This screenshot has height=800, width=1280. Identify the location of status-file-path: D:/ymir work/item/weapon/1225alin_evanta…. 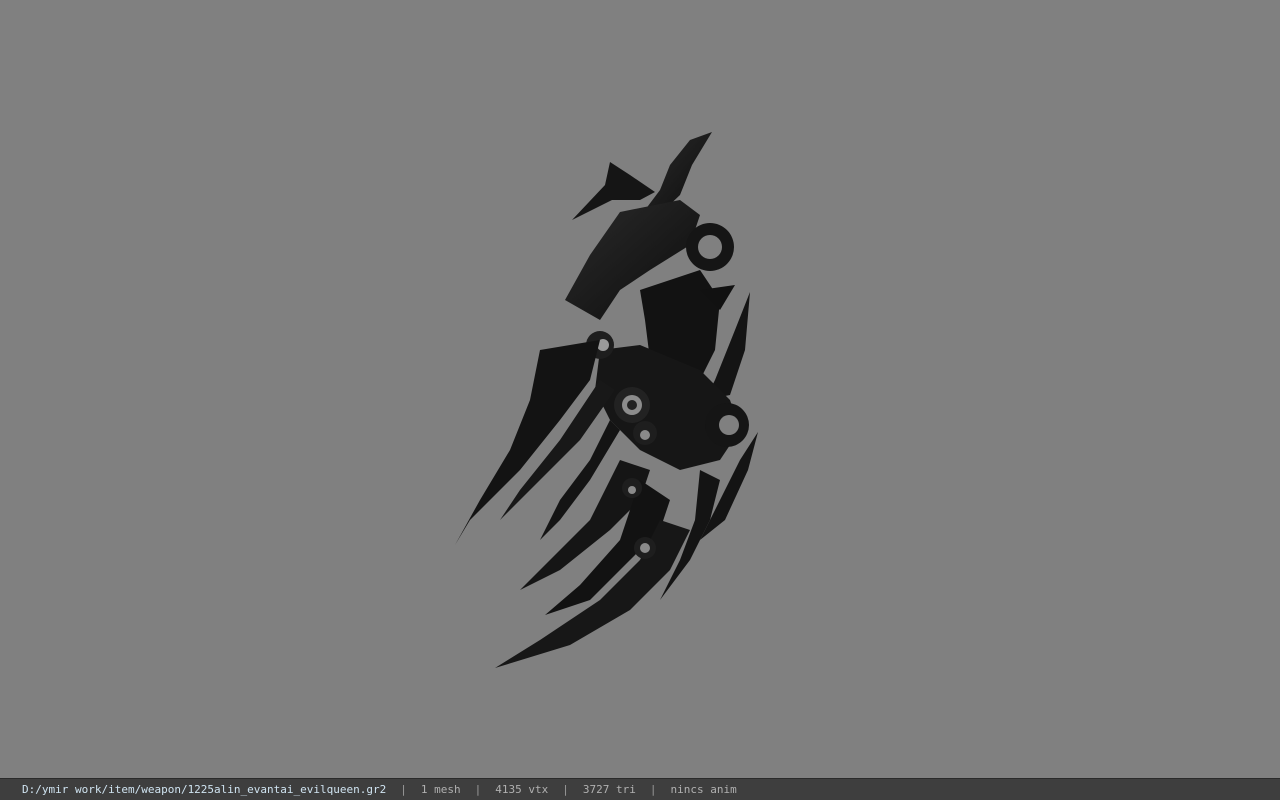
(204, 789).